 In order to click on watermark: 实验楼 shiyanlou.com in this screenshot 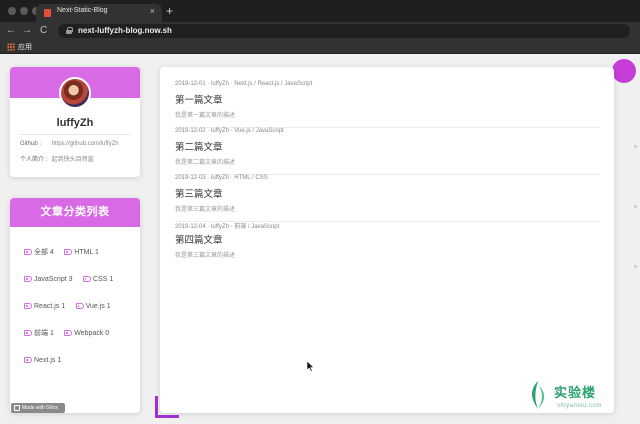, I will do `click(581, 398)`.